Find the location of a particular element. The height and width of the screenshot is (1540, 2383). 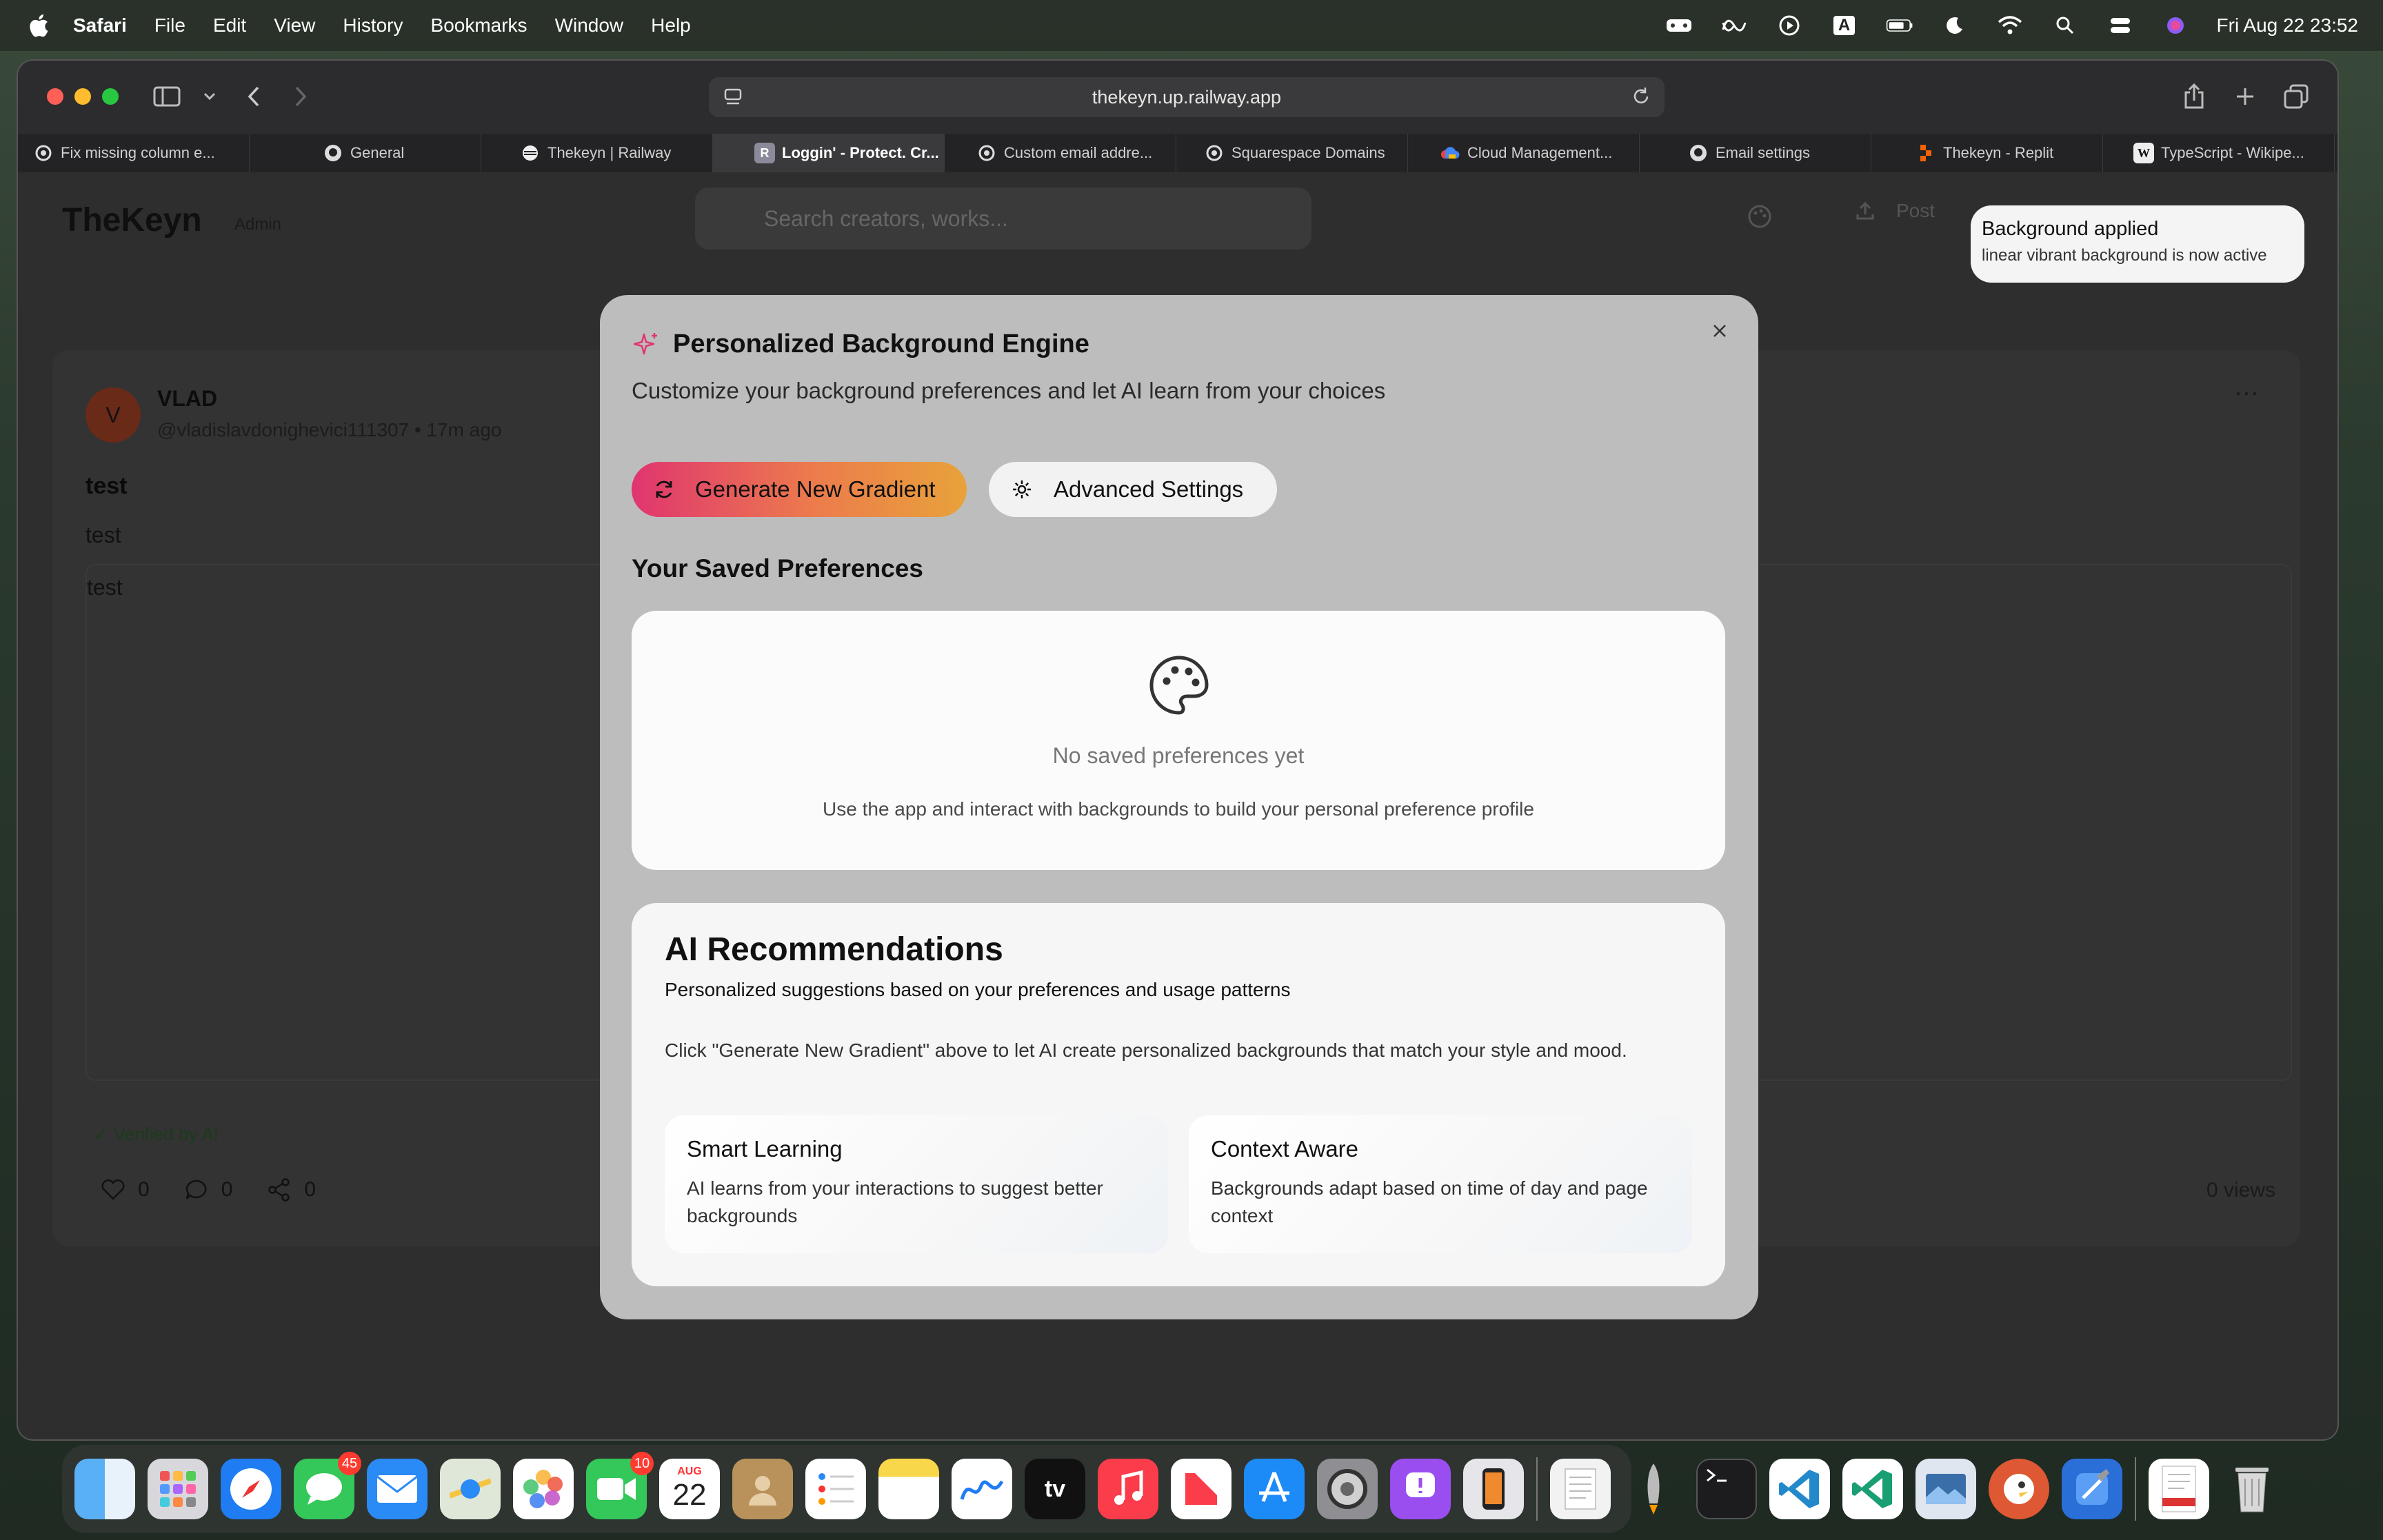

music-icon is located at coordinates (1128, 1489).